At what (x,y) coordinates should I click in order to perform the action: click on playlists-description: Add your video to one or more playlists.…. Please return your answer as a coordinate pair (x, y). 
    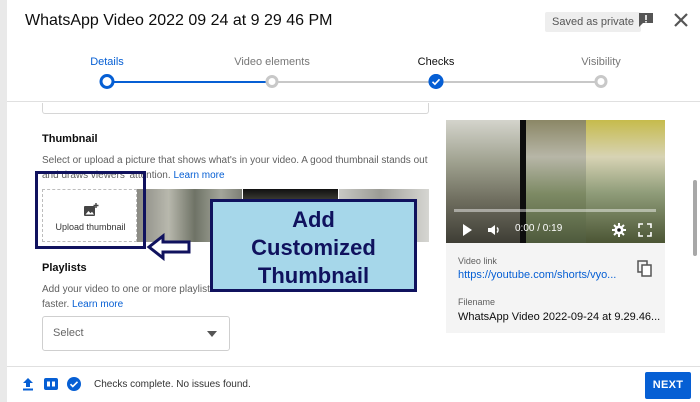
    Looking at the image, I should click on (132, 297).